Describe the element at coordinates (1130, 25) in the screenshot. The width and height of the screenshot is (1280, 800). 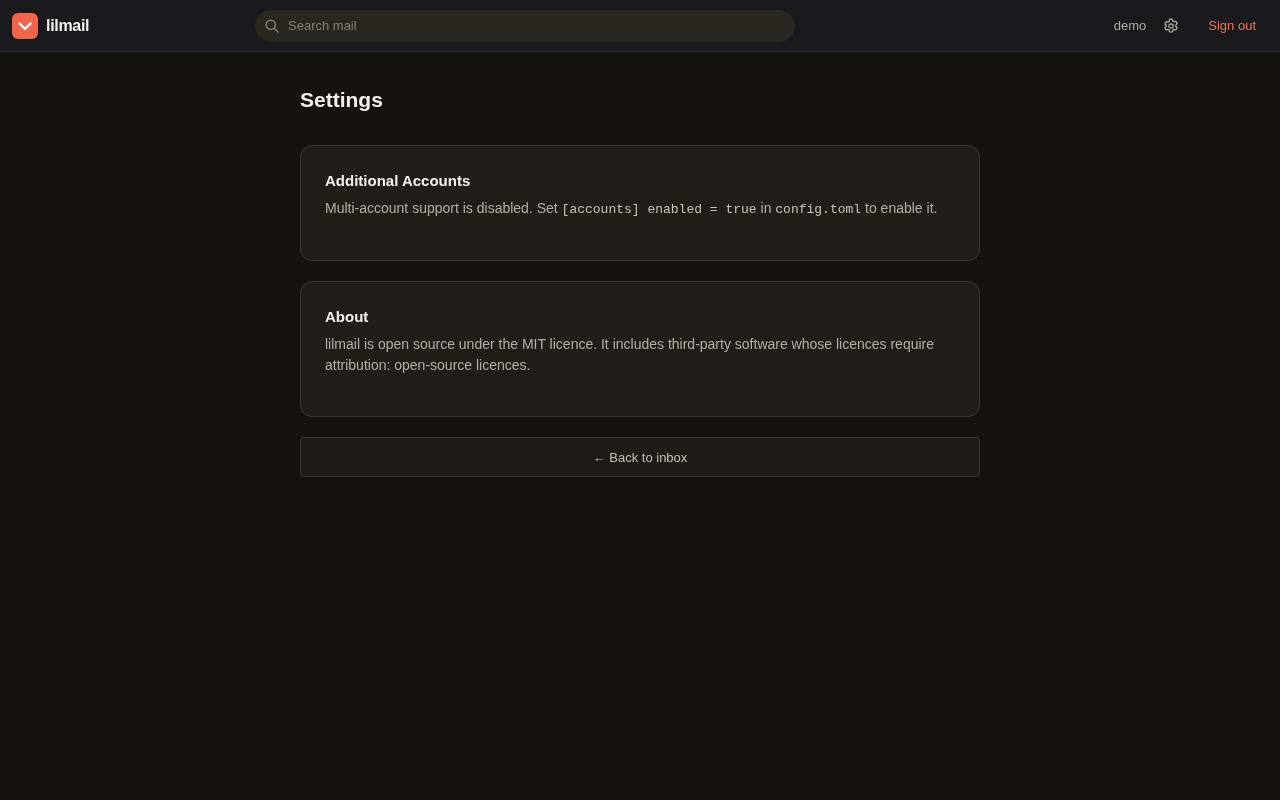
I see `username: demo` at that location.